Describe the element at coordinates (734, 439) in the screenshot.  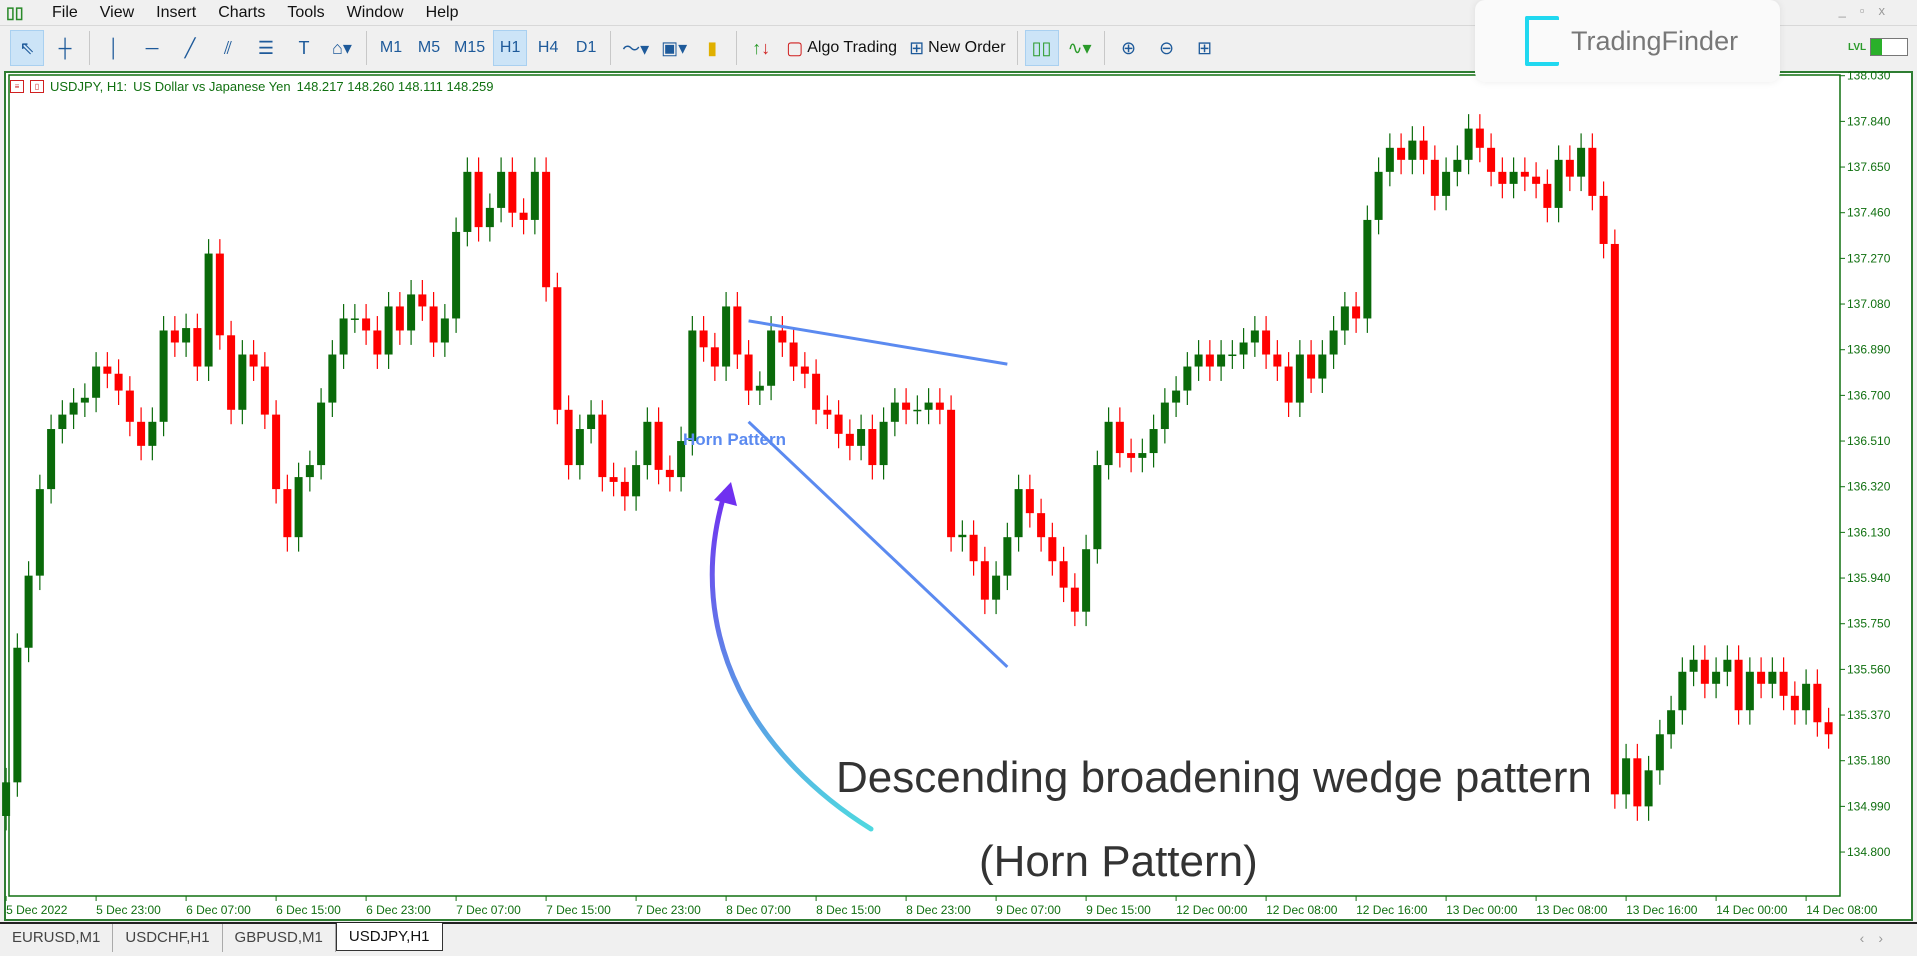
I see `pattern-label: Horn Pattern` at that location.